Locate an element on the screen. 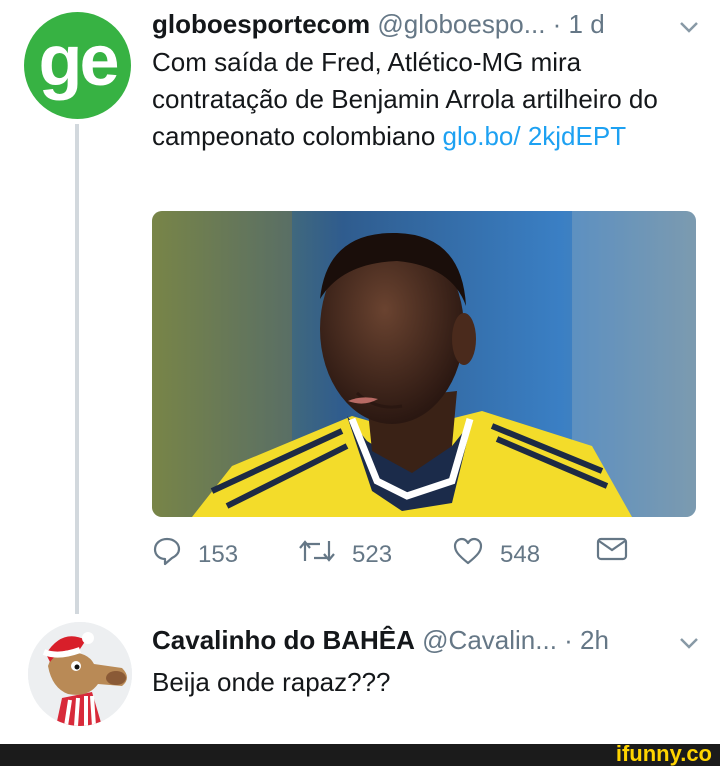  retweet-count: 523 is located at coordinates (372, 554).